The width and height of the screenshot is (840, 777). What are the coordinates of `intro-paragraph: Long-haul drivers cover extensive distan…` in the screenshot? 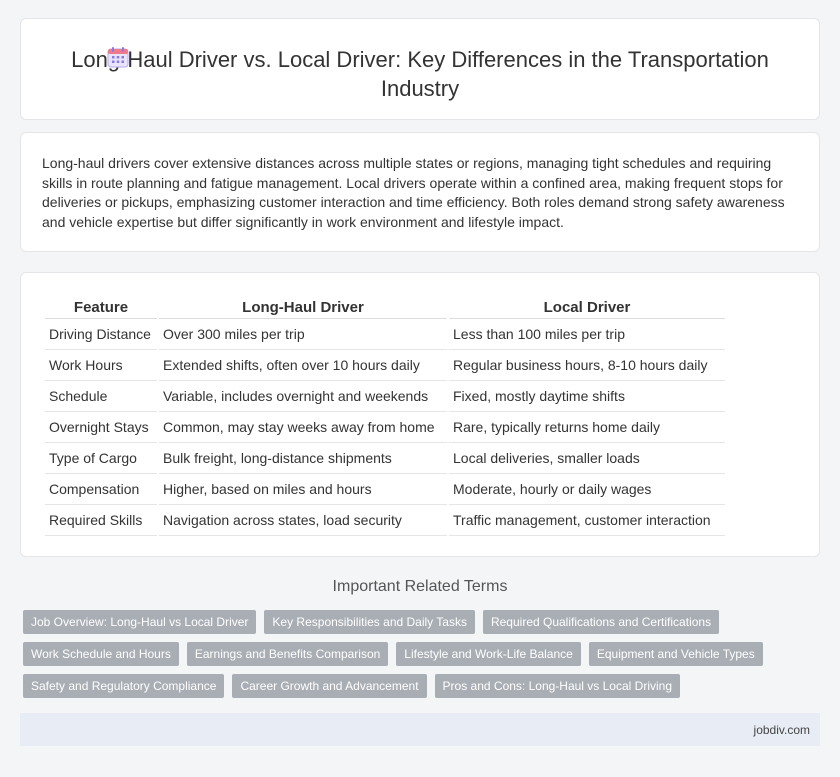 It's located at (413, 192).